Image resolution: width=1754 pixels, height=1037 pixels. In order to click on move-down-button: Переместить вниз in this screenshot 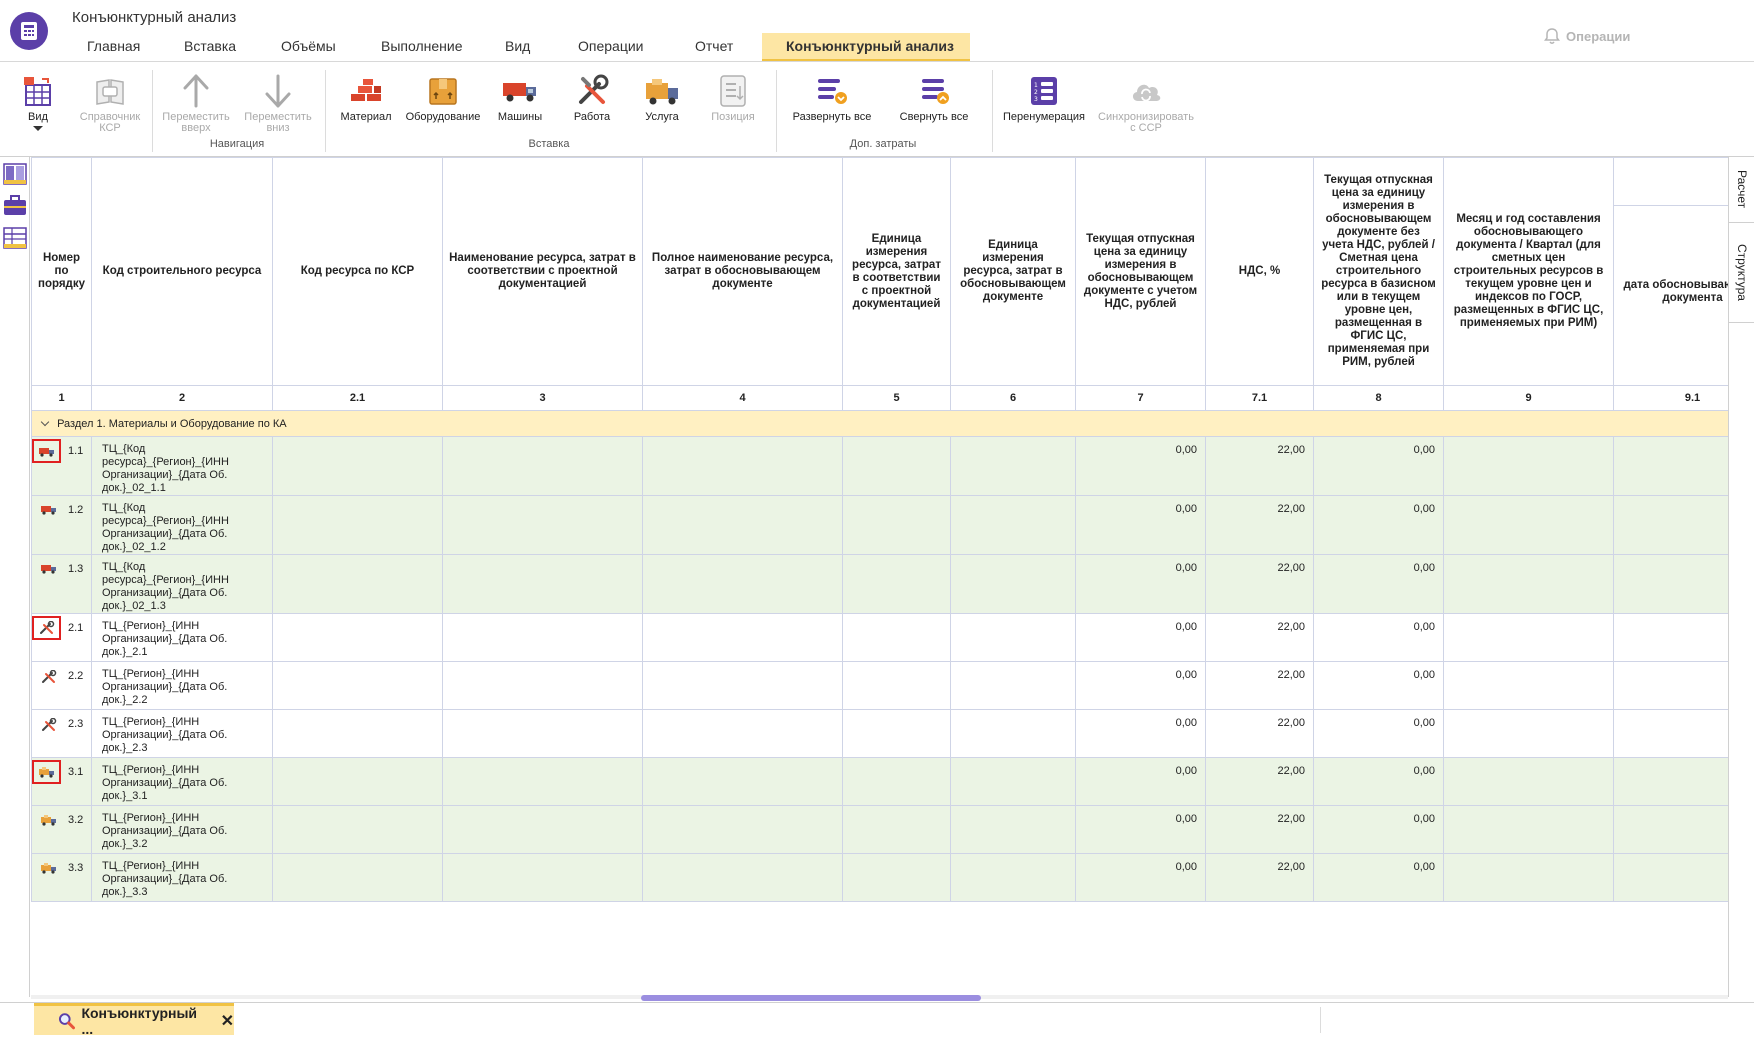, I will do `click(278, 104)`.